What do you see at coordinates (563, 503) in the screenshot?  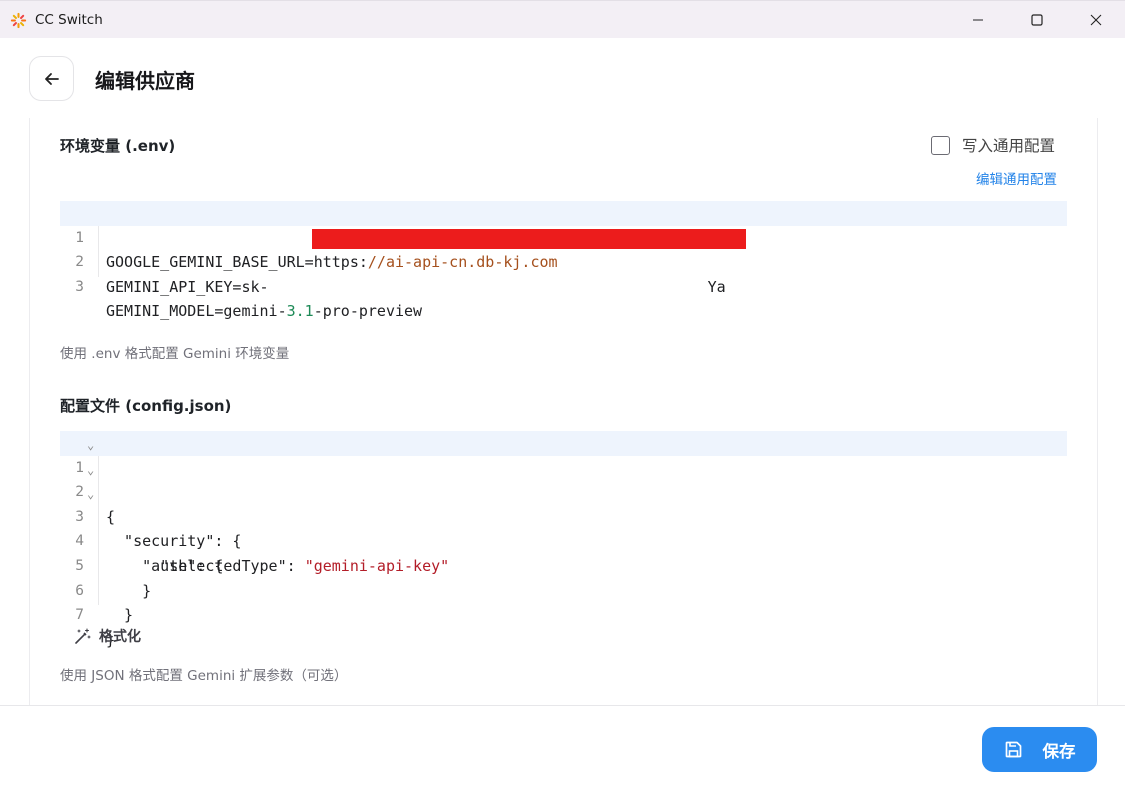 I see `code-line: 2 ⌄ "security": {` at bounding box center [563, 503].